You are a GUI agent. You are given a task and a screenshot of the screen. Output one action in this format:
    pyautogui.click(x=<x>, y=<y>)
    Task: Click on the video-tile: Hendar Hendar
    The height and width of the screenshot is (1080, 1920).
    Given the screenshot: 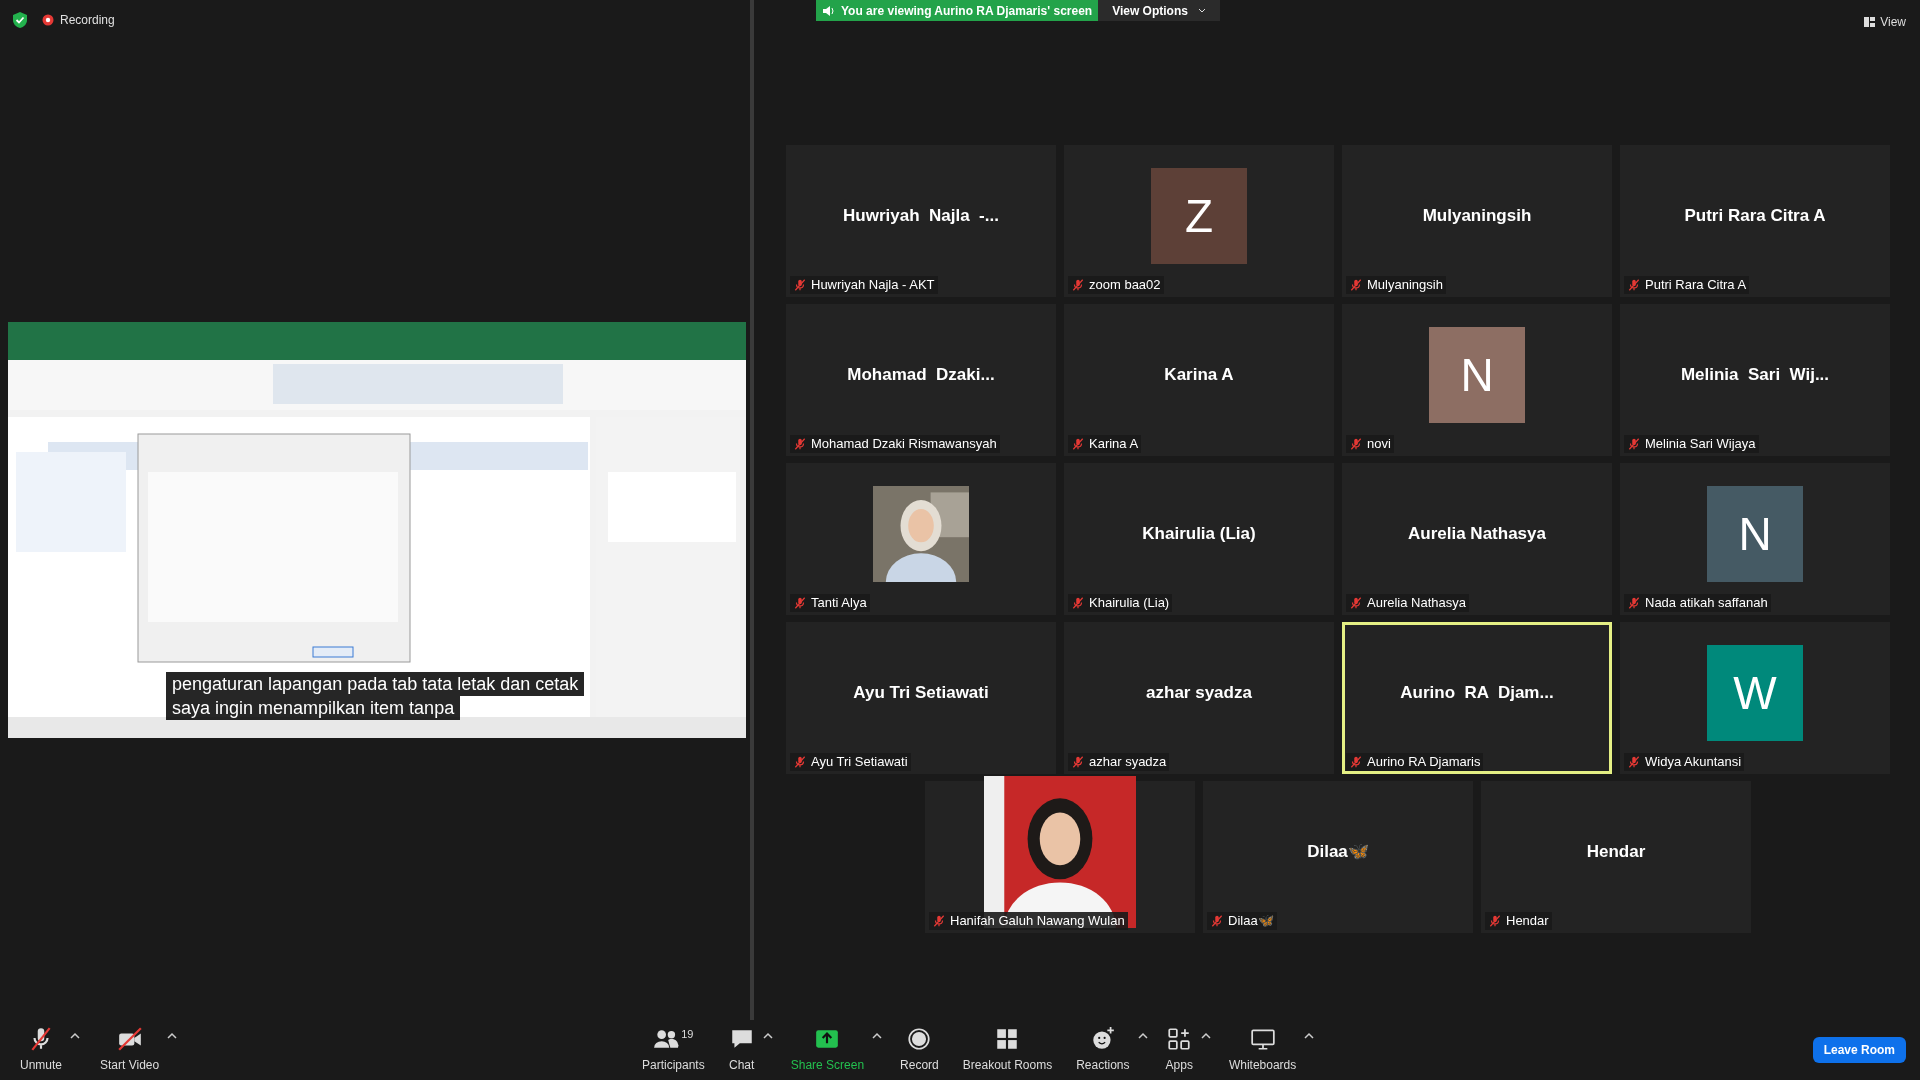 What is the action you would take?
    pyautogui.click(x=1616, y=857)
    